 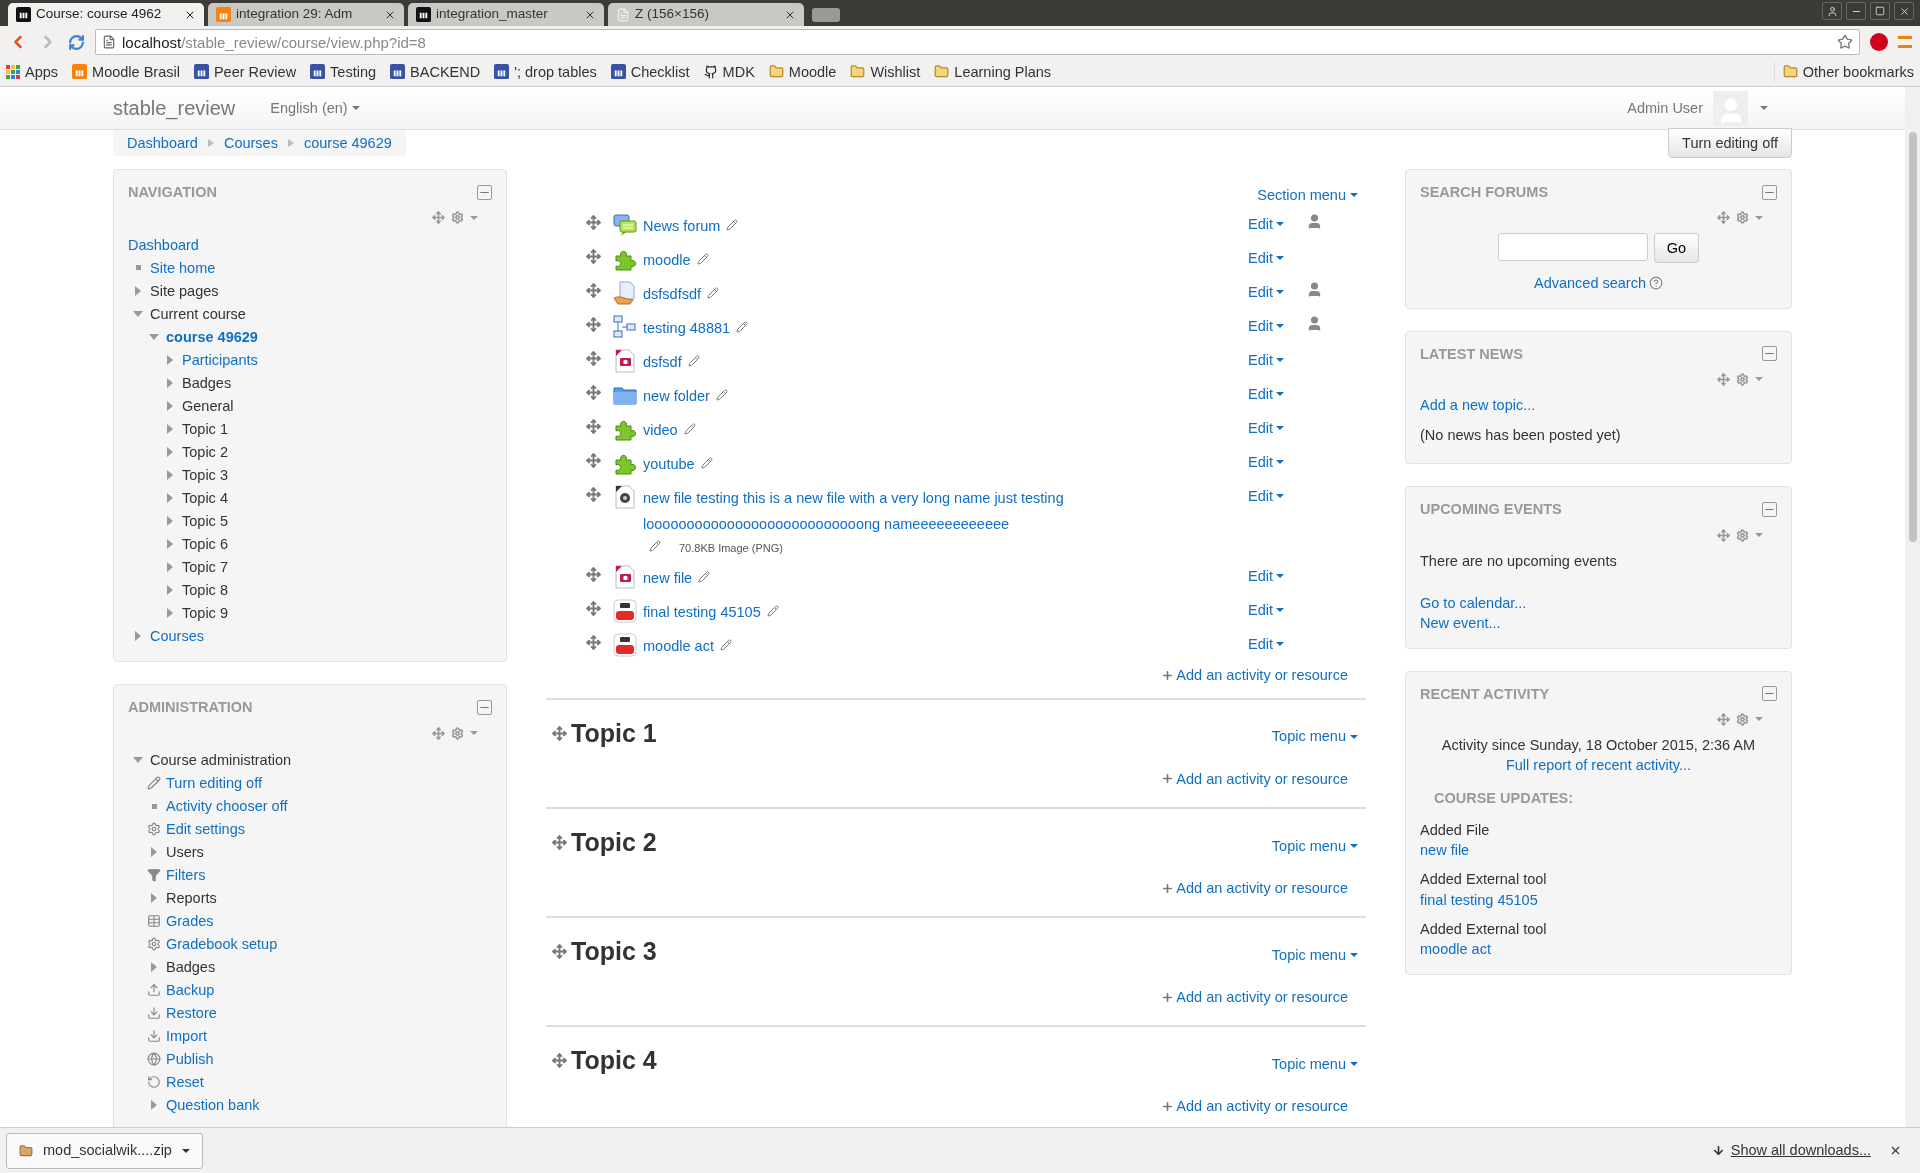 I want to click on tree-item: Topic 6, so click(x=205, y=543).